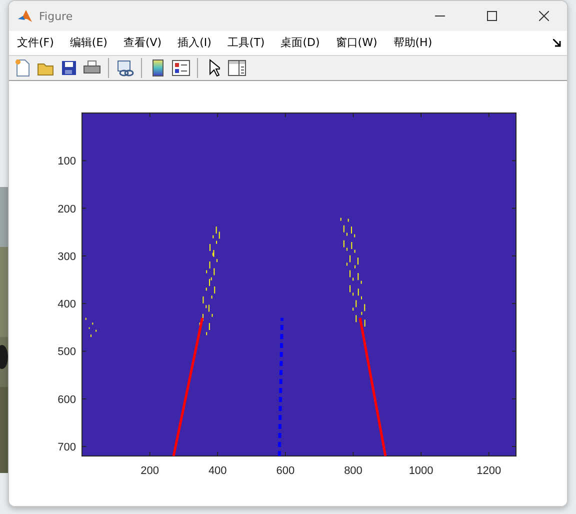 The image size is (576, 514). Describe the element at coordinates (557, 42) in the screenshot. I see `dock-arrow-icon` at that location.